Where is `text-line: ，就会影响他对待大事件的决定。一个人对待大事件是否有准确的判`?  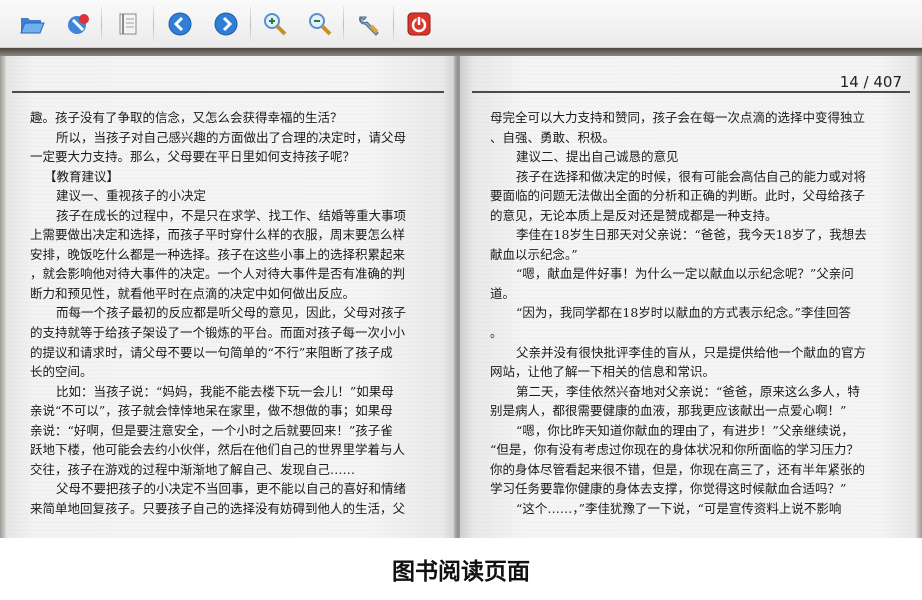 text-line: ，就会影响他对待大事件的决定。一个人对待大事件是否有准确的判 is located at coordinates (218, 274).